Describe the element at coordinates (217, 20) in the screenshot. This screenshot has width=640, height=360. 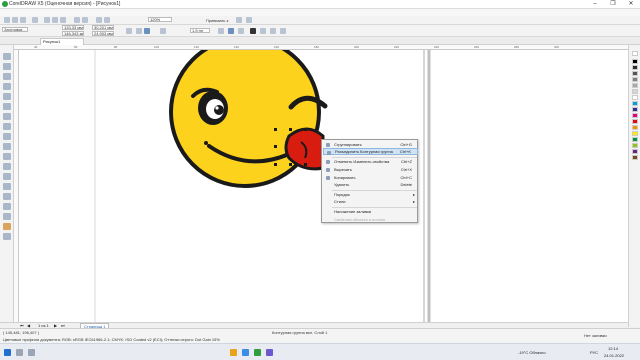
I see `snap-to-label: Привязать к` at that location.